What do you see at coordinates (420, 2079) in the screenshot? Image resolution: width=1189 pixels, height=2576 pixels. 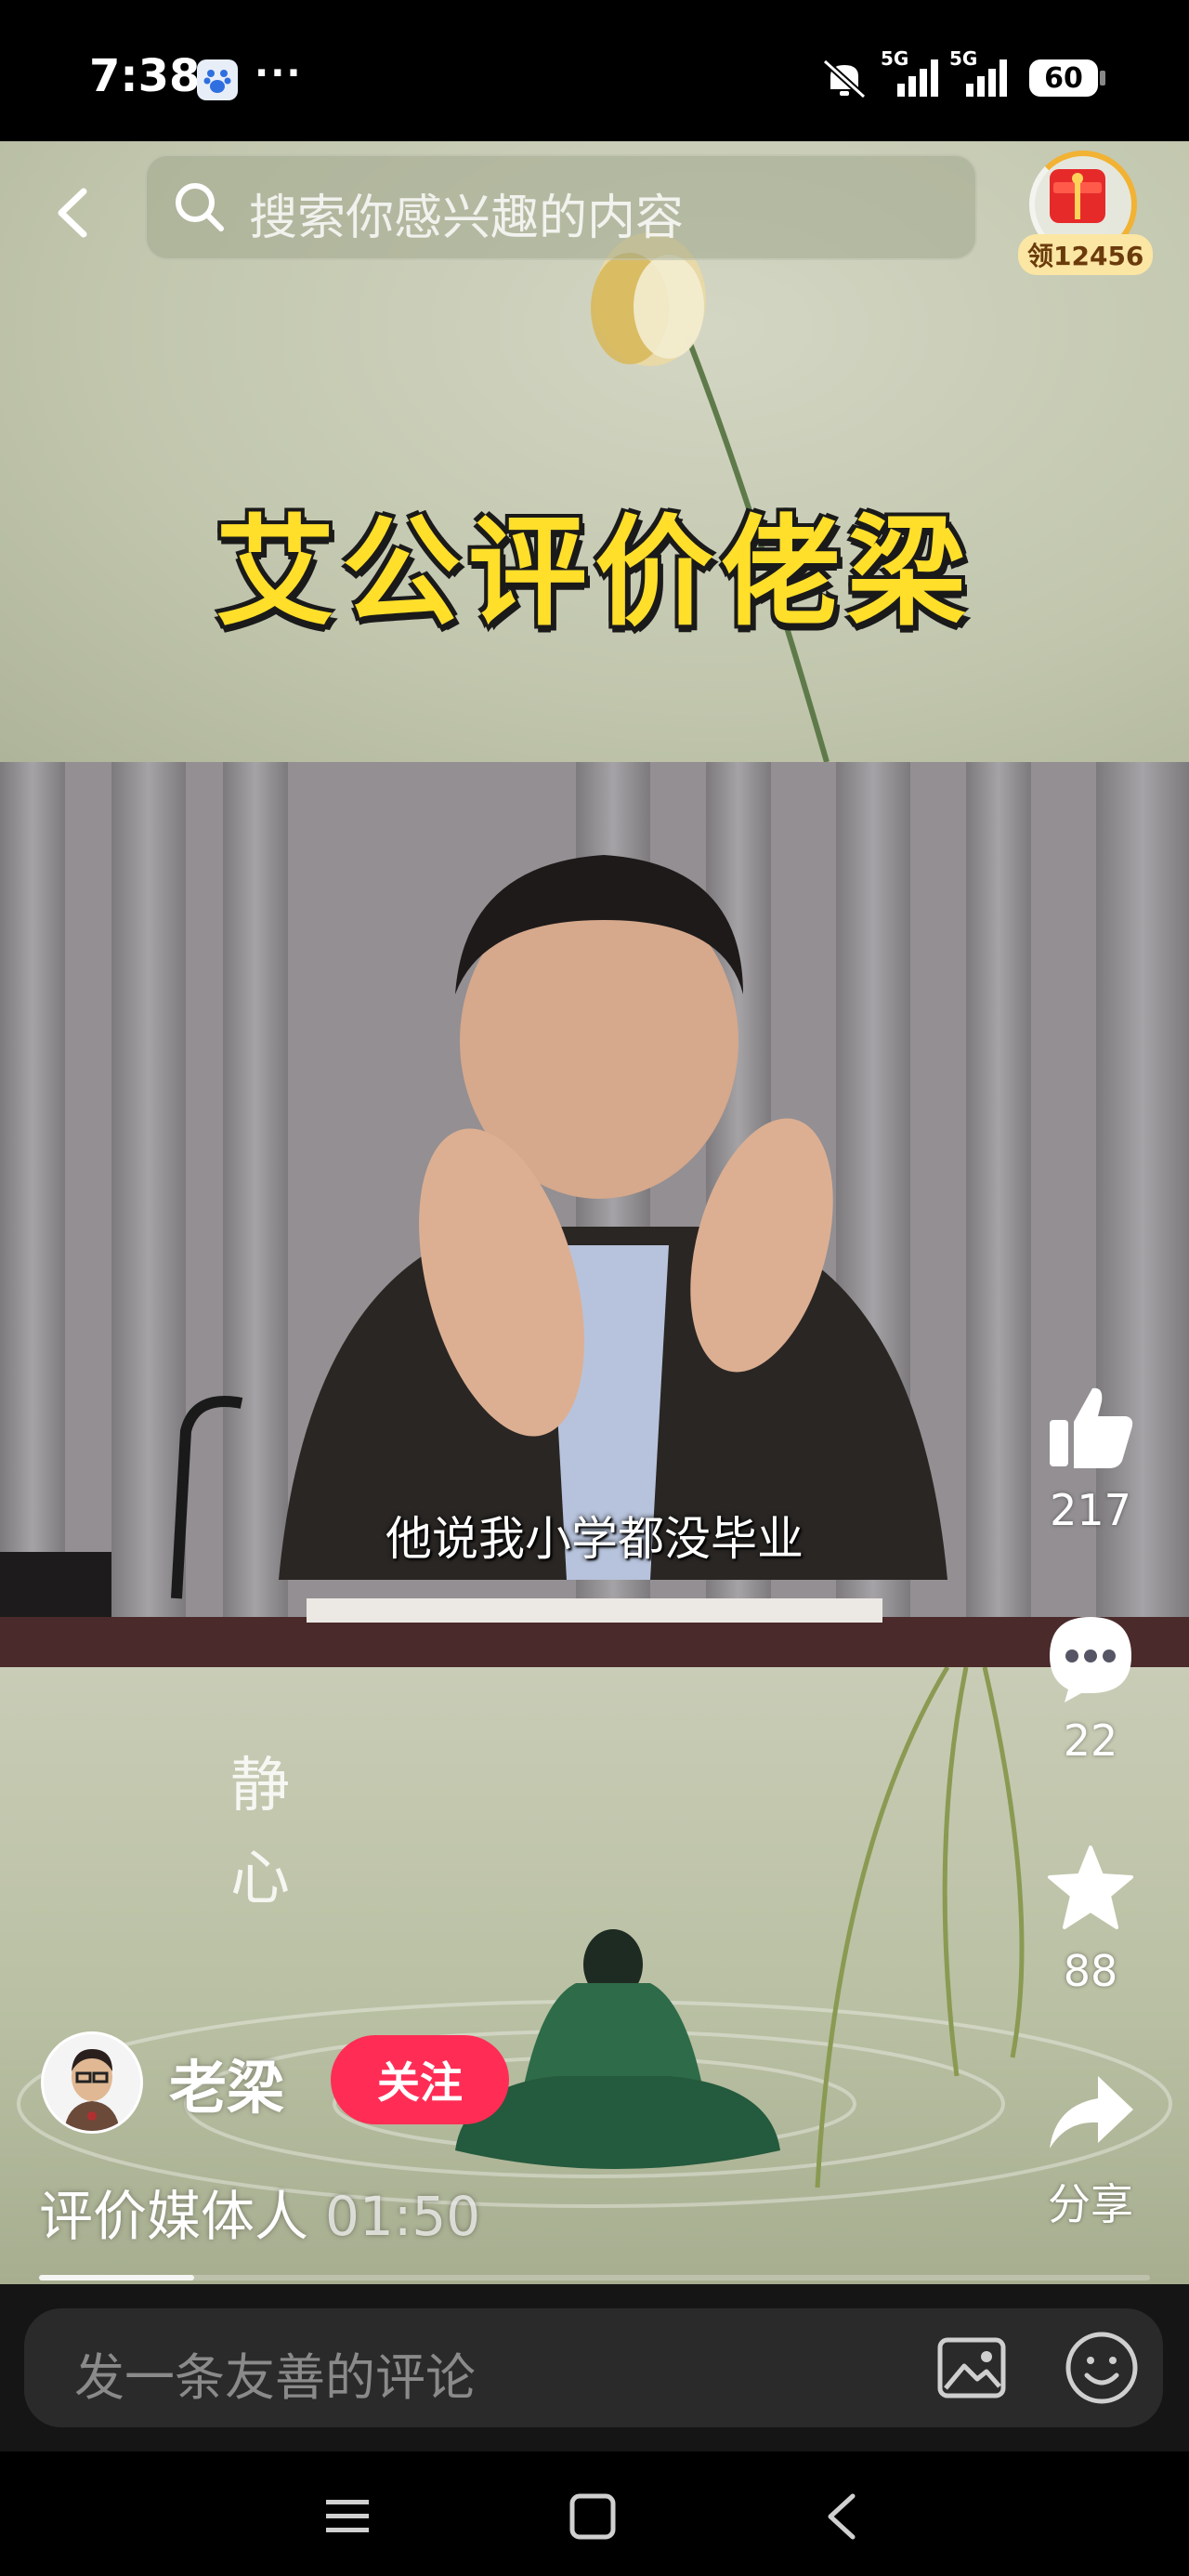 I see `follow-button: 关注` at bounding box center [420, 2079].